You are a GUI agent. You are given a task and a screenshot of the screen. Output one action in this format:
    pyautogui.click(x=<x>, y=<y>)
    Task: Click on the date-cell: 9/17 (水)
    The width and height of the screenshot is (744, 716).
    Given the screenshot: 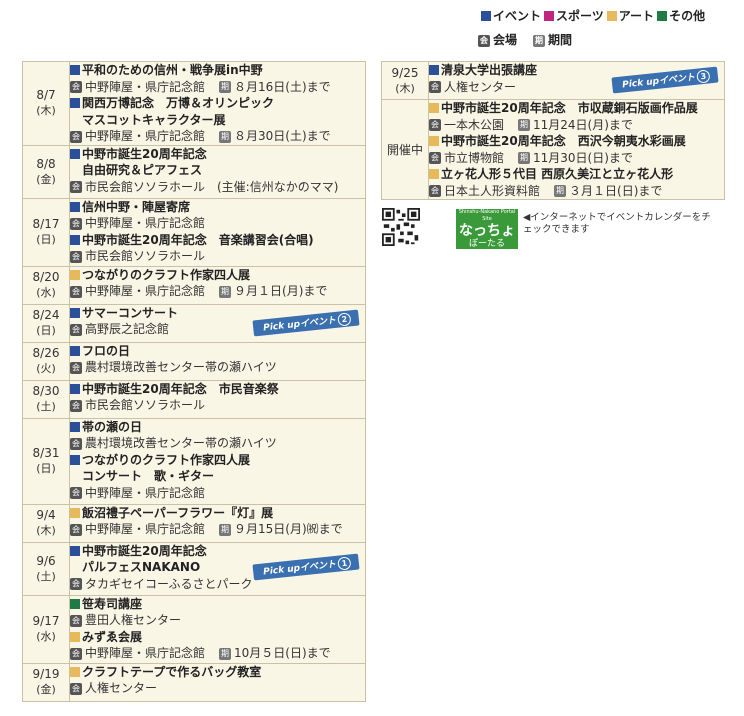 What is the action you would take?
    pyautogui.click(x=46, y=629)
    